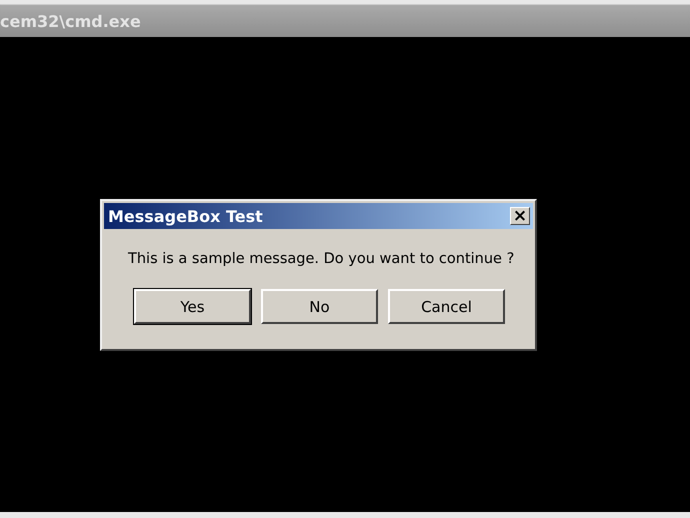 Image resolution: width=690 pixels, height=518 pixels. I want to click on message-text: This is a sample message. Do you want to continue ?, so click(322, 259).